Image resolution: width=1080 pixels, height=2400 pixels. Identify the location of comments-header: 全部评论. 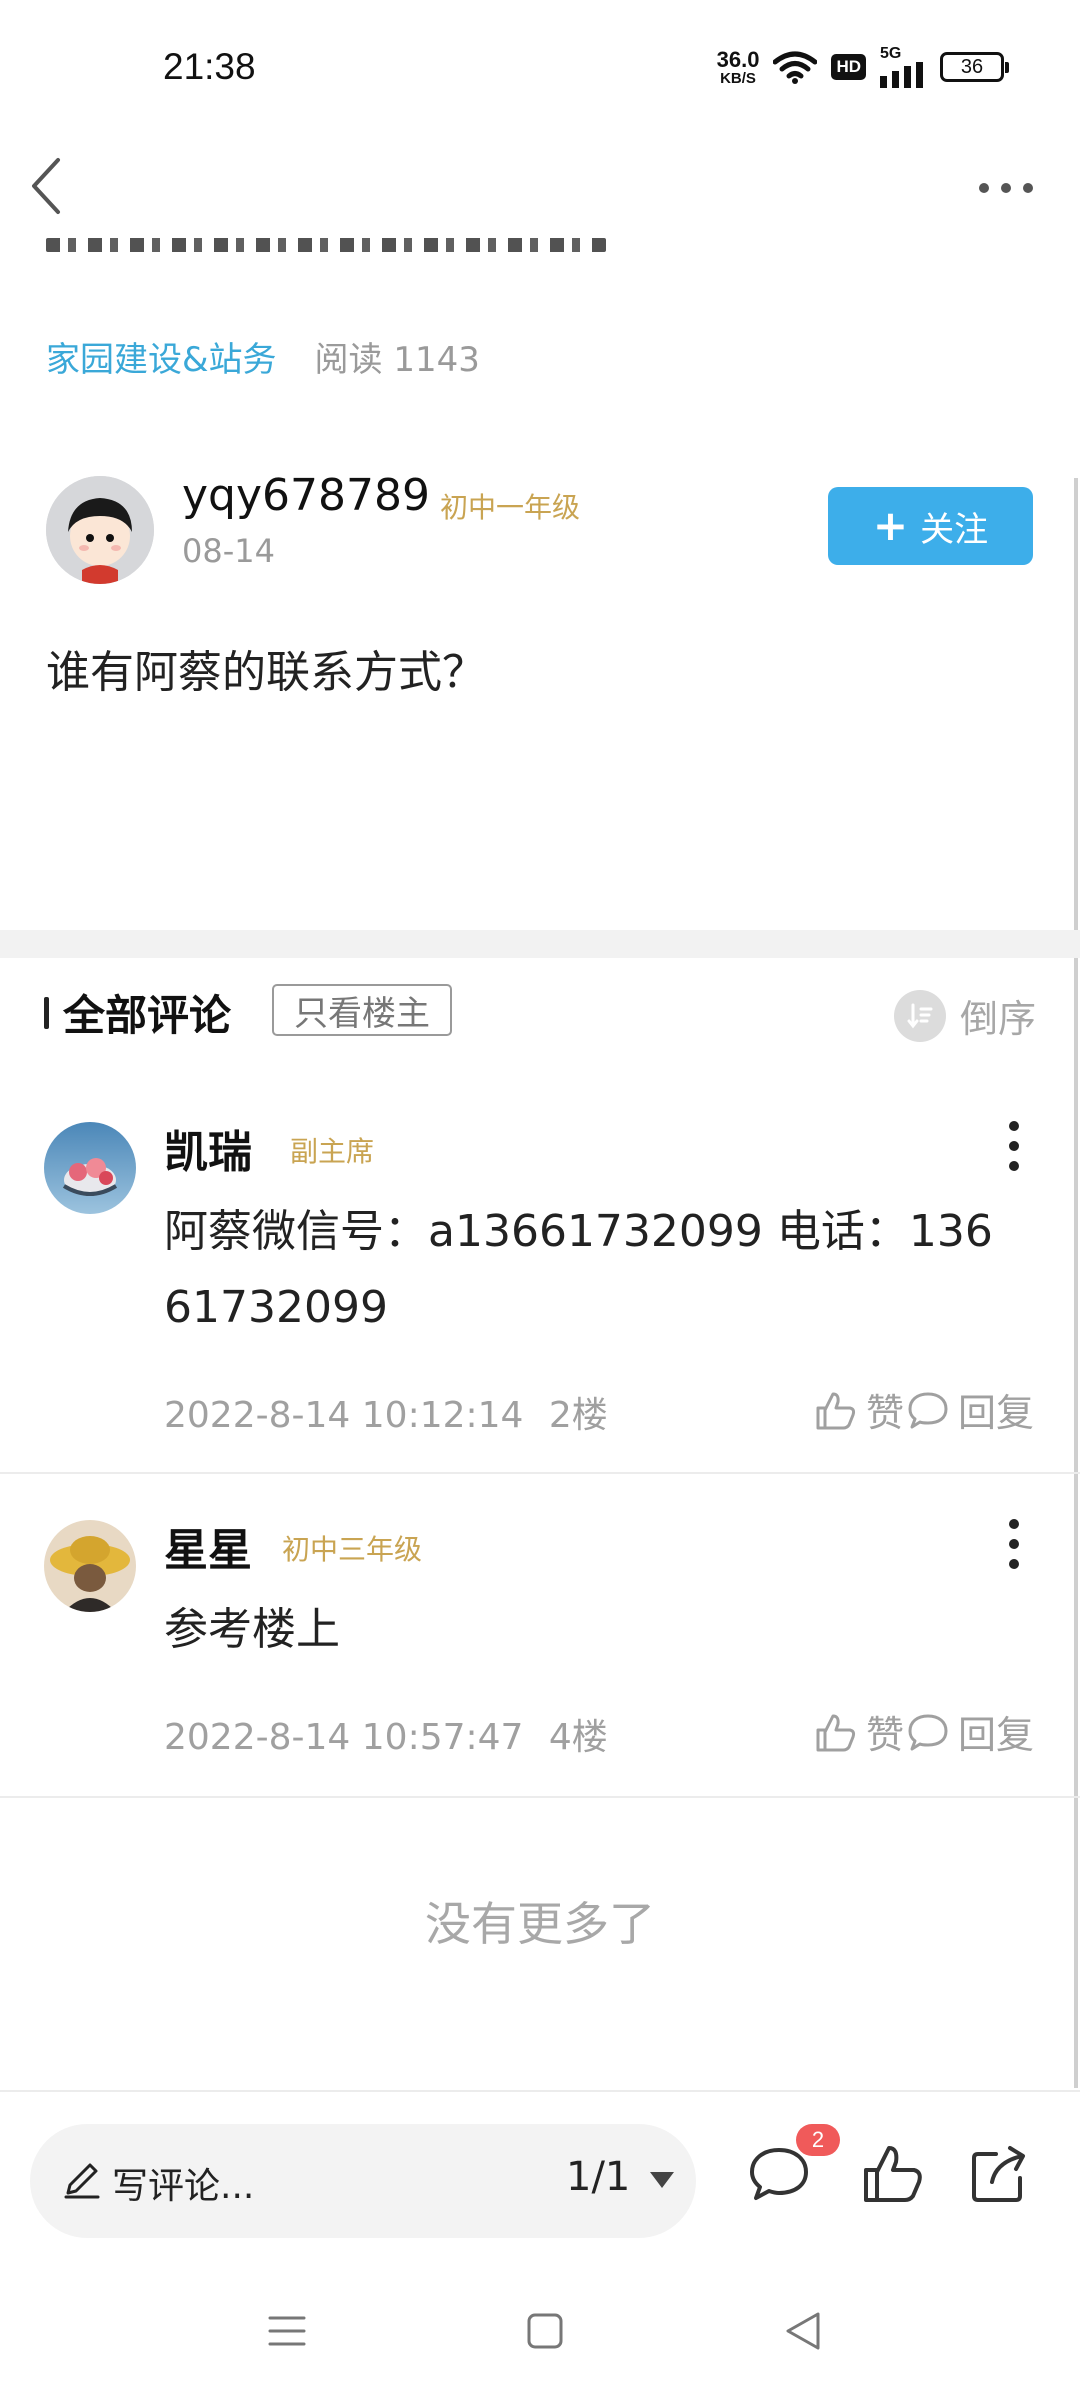
(137, 1012).